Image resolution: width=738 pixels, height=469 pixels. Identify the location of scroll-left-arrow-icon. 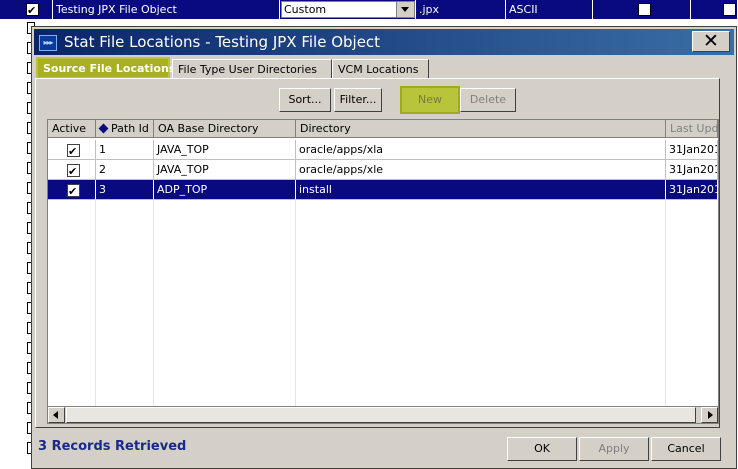
(56, 415).